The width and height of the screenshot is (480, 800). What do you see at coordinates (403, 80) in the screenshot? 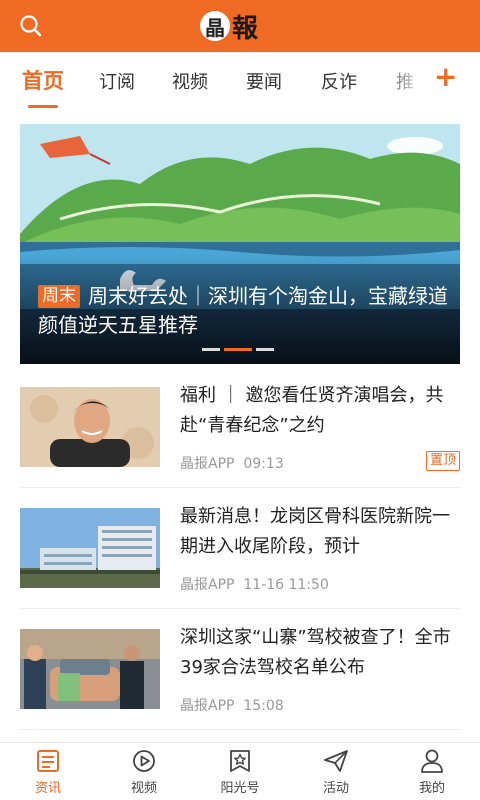
I see `tabs-fade` at bounding box center [403, 80].